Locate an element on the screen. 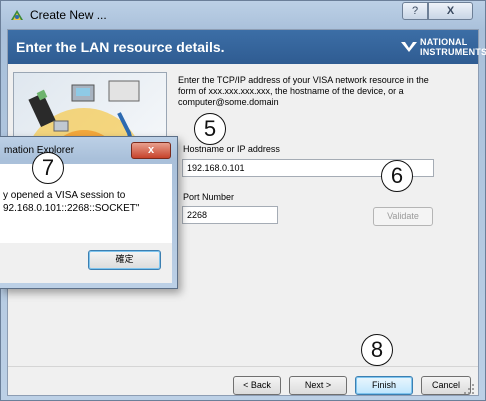 Image resolution: width=486 pixels, height=401 pixels. dialog-message-line-2: 92.168.0.101::2268::SOCKET" is located at coordinates (71, 208).